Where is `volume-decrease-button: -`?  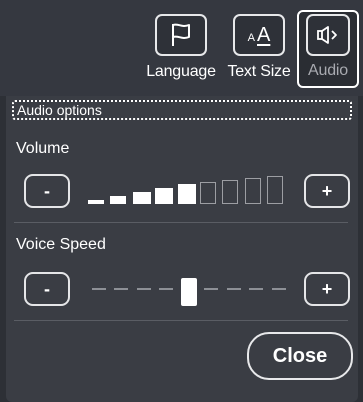 volume-decrease-button: - is located at coordinates (47, 191).